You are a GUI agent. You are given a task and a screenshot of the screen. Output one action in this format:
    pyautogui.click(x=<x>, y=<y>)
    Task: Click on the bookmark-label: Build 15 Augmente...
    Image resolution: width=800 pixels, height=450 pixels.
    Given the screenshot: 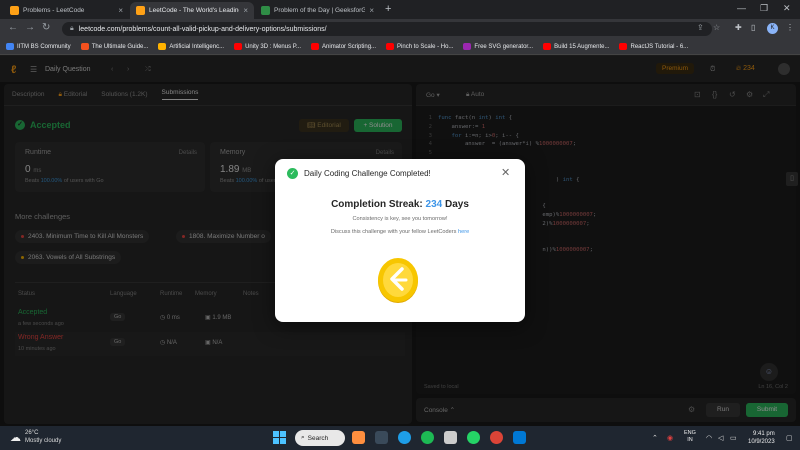 What is the action you would take?
    pyautogui.click(x=582, y=46)
    